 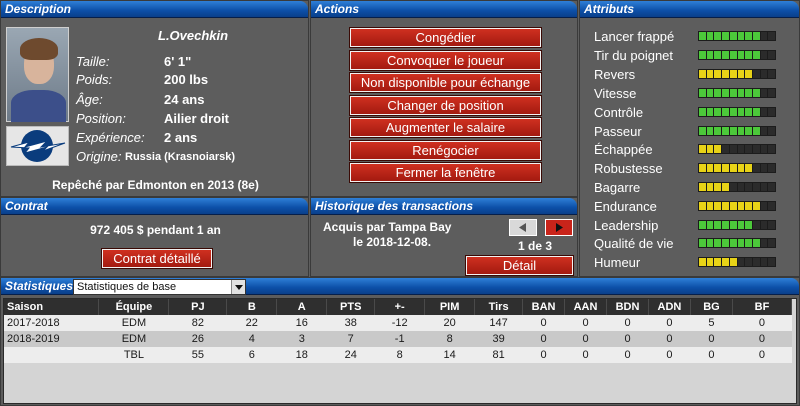 I want to click on dropdown-arrow-button, so click(x=238, y=287).